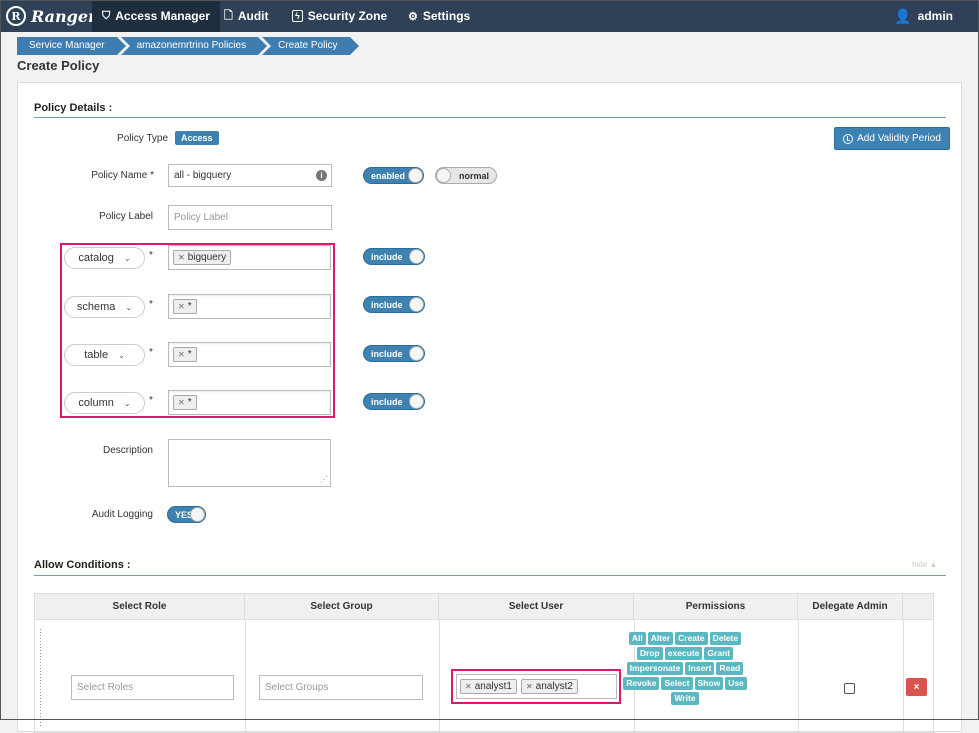 The height and width of the screenshot is (733, 979). I want to click on resource-value-chip: ✕ bigquery, so click(202, 257).